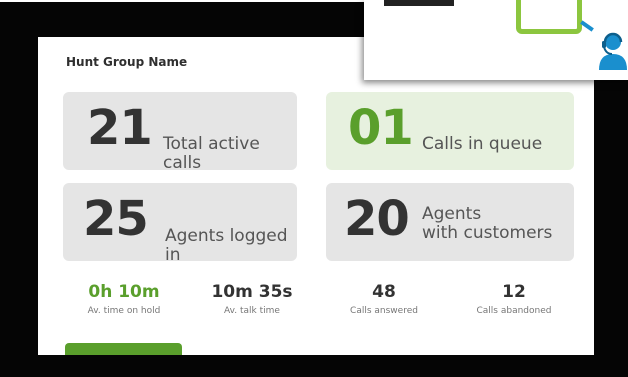 The height and width of the screenshot is (377, 628). I want to click on calls-abandoned-caption: Calls abandoned, so click(514, 311).